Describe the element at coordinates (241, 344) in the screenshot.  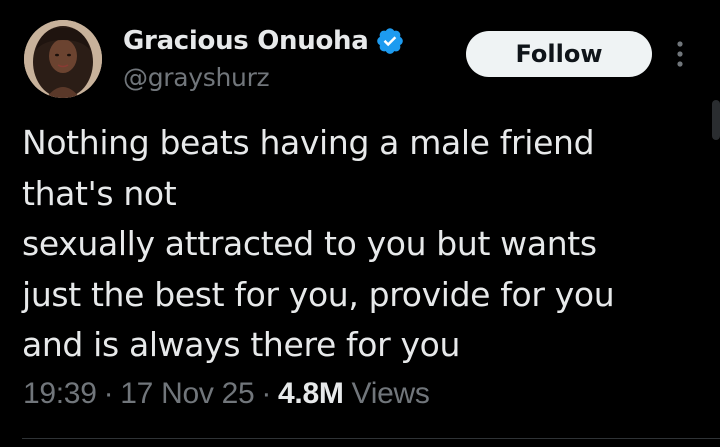
I see `tweet-text-line: and is always there for you` at that location.